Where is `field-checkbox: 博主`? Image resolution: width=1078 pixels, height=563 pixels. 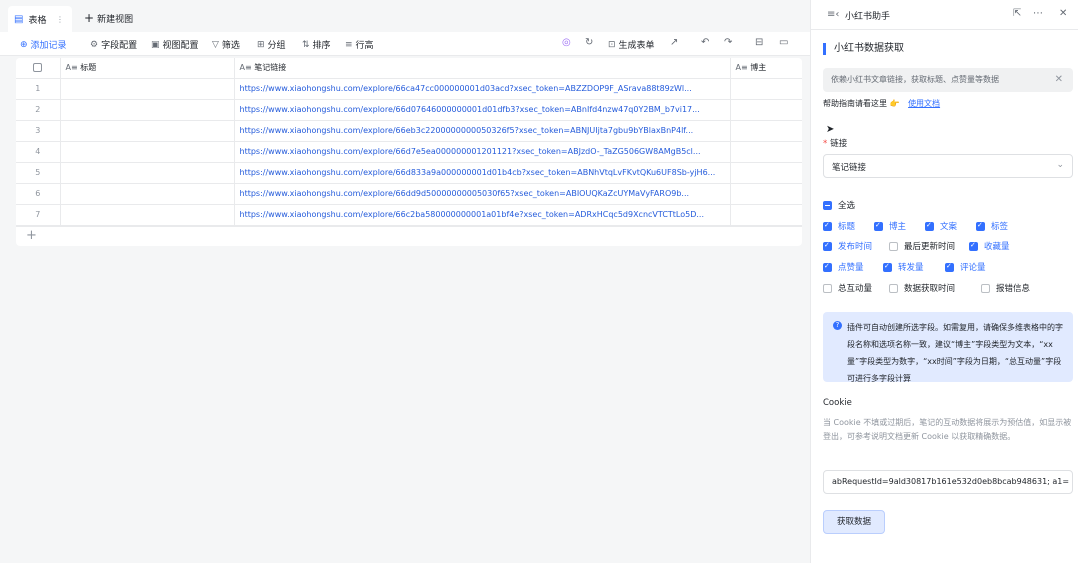
field-checkbox: 博主 is located at coordinates (890, 226).